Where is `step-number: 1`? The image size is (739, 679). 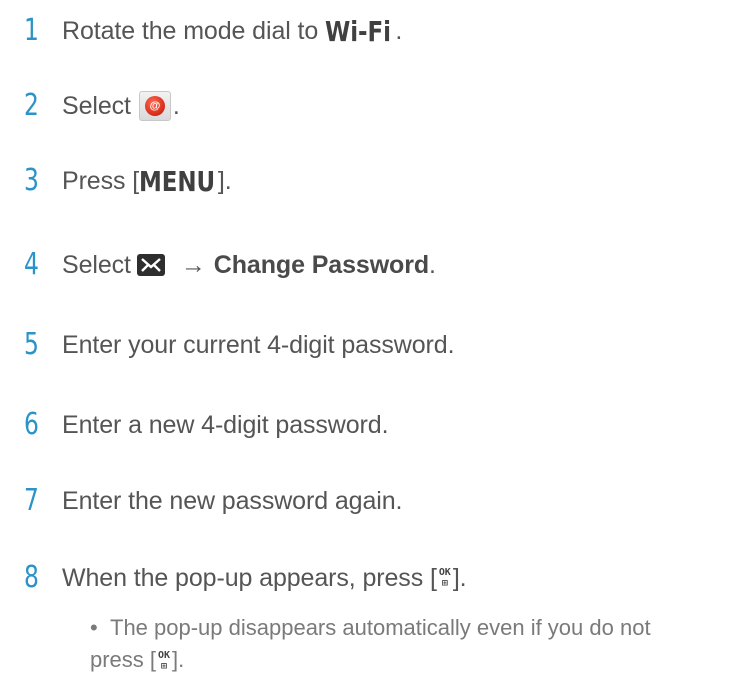
step-number: 1 is located at coordinates (31, 30).